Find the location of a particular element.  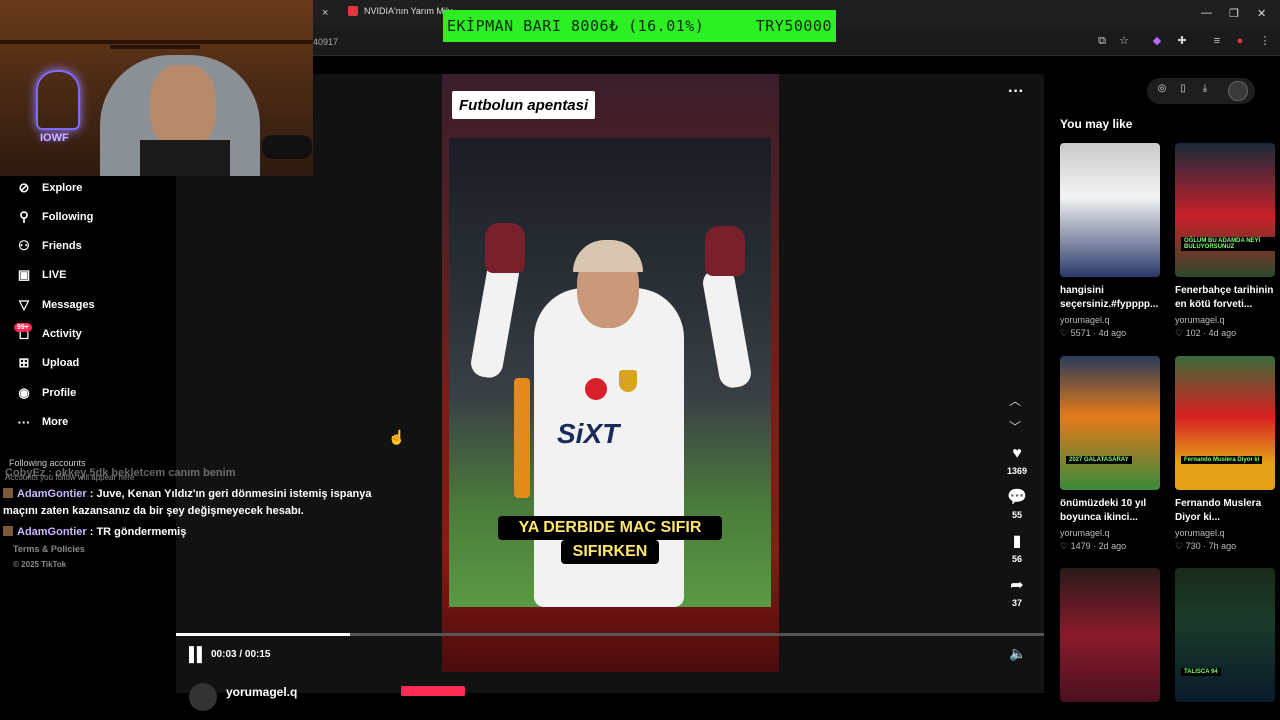

thumbnail-tag: 2027 GALATASARAY is located at coordinates (1099, 460).